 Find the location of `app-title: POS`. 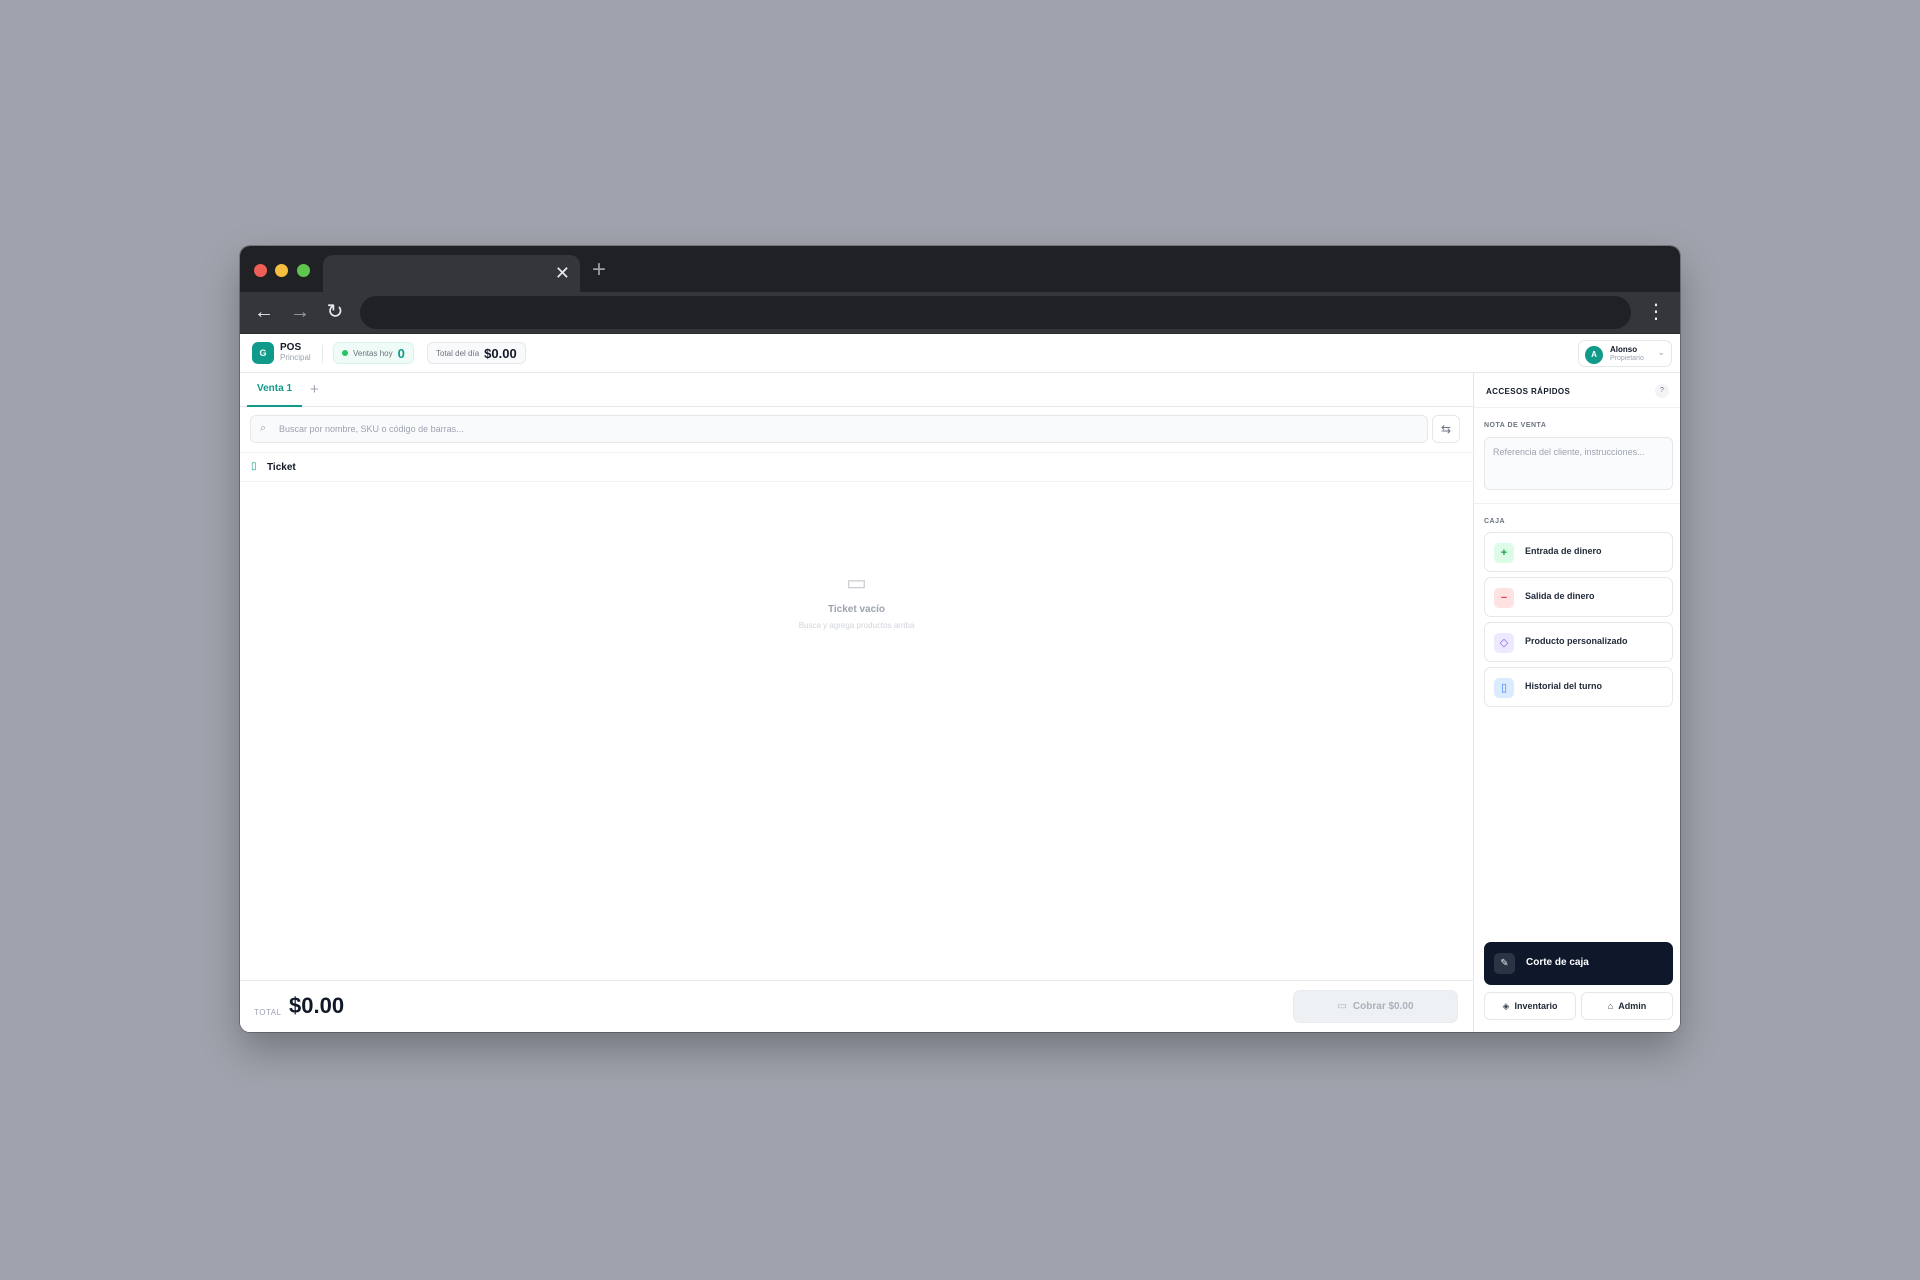

app-title: POS is located at coordinates (291, 347).